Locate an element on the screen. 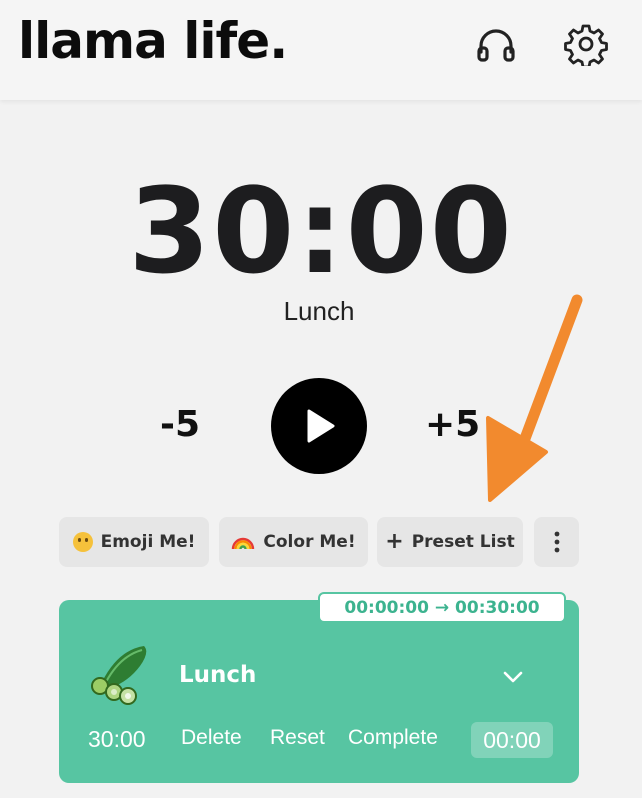 The image size is (642, 798). brand-logo: llama life. is located at coordinates (153, 41).